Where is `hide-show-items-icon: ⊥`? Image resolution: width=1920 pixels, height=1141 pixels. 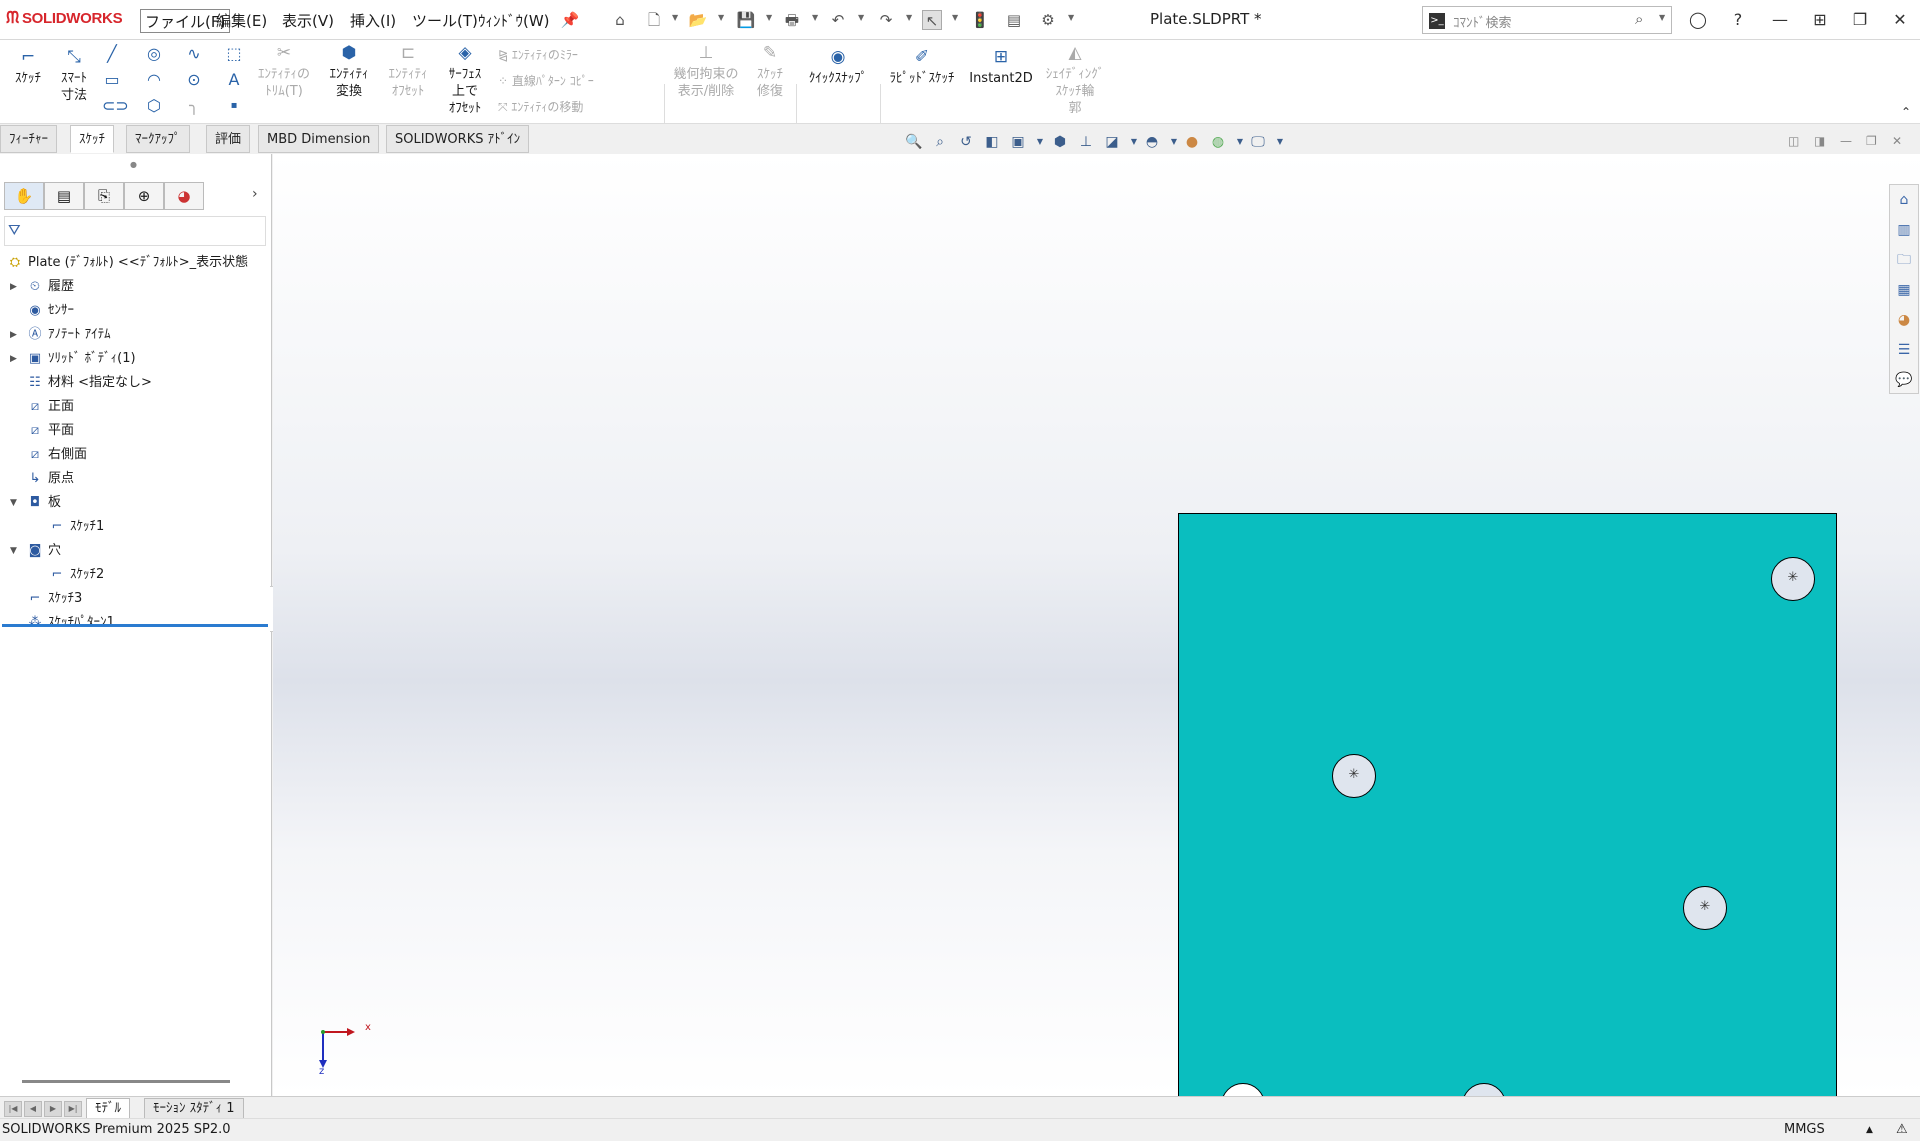 hide-show-items-icon: ⊥ is located at coordinates (1086, 142).